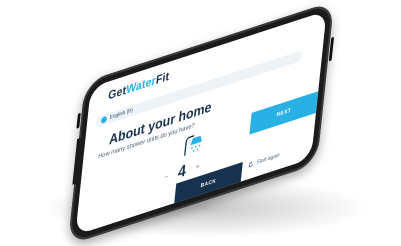 Image resolution: width=401 pixels, height=246 pixels. What do you see at coordinates (78, 120) in the screenshot?
I see `volume-button` at bounding box center [78, 120].